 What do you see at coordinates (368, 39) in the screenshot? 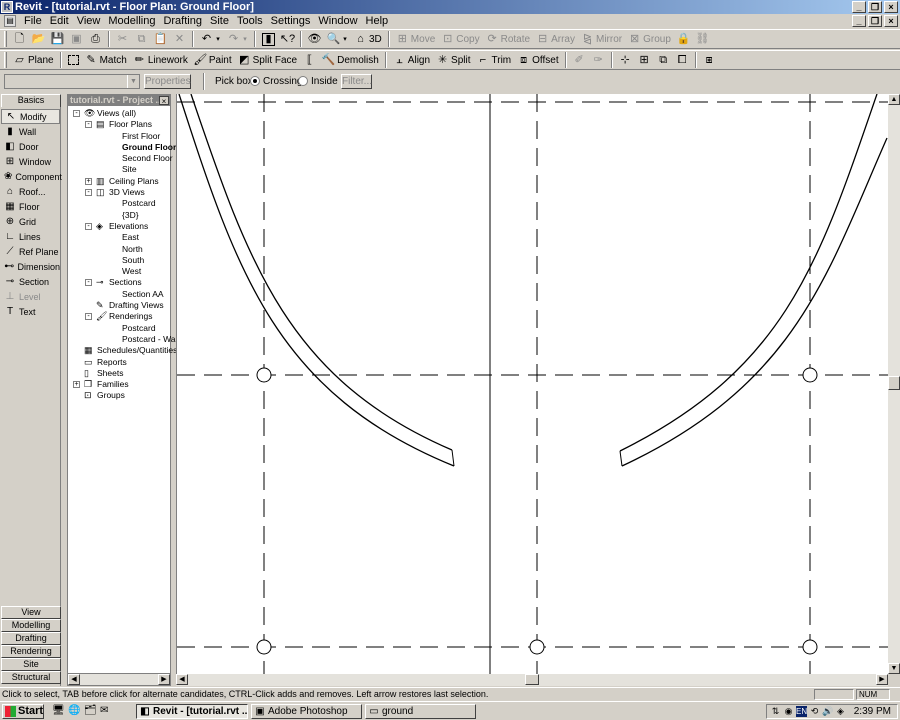
I see `view-3d-button: ⌂ 3D` at bounding box center [368, 39].